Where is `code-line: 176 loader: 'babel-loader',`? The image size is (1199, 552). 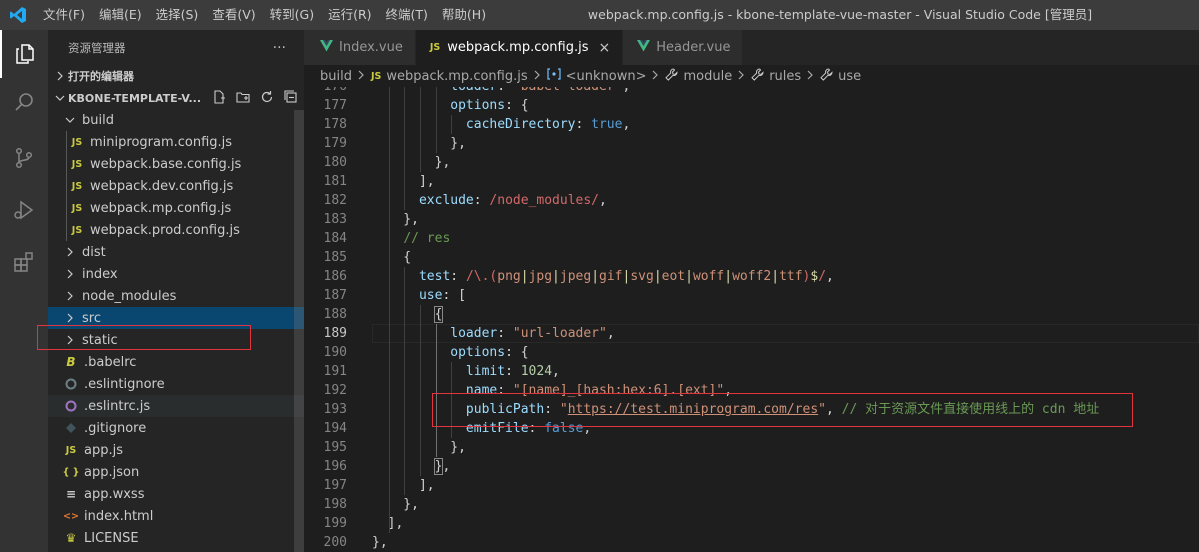
code-line: 176 loader: 'babel-loader', is located at coordinates (751, 91).